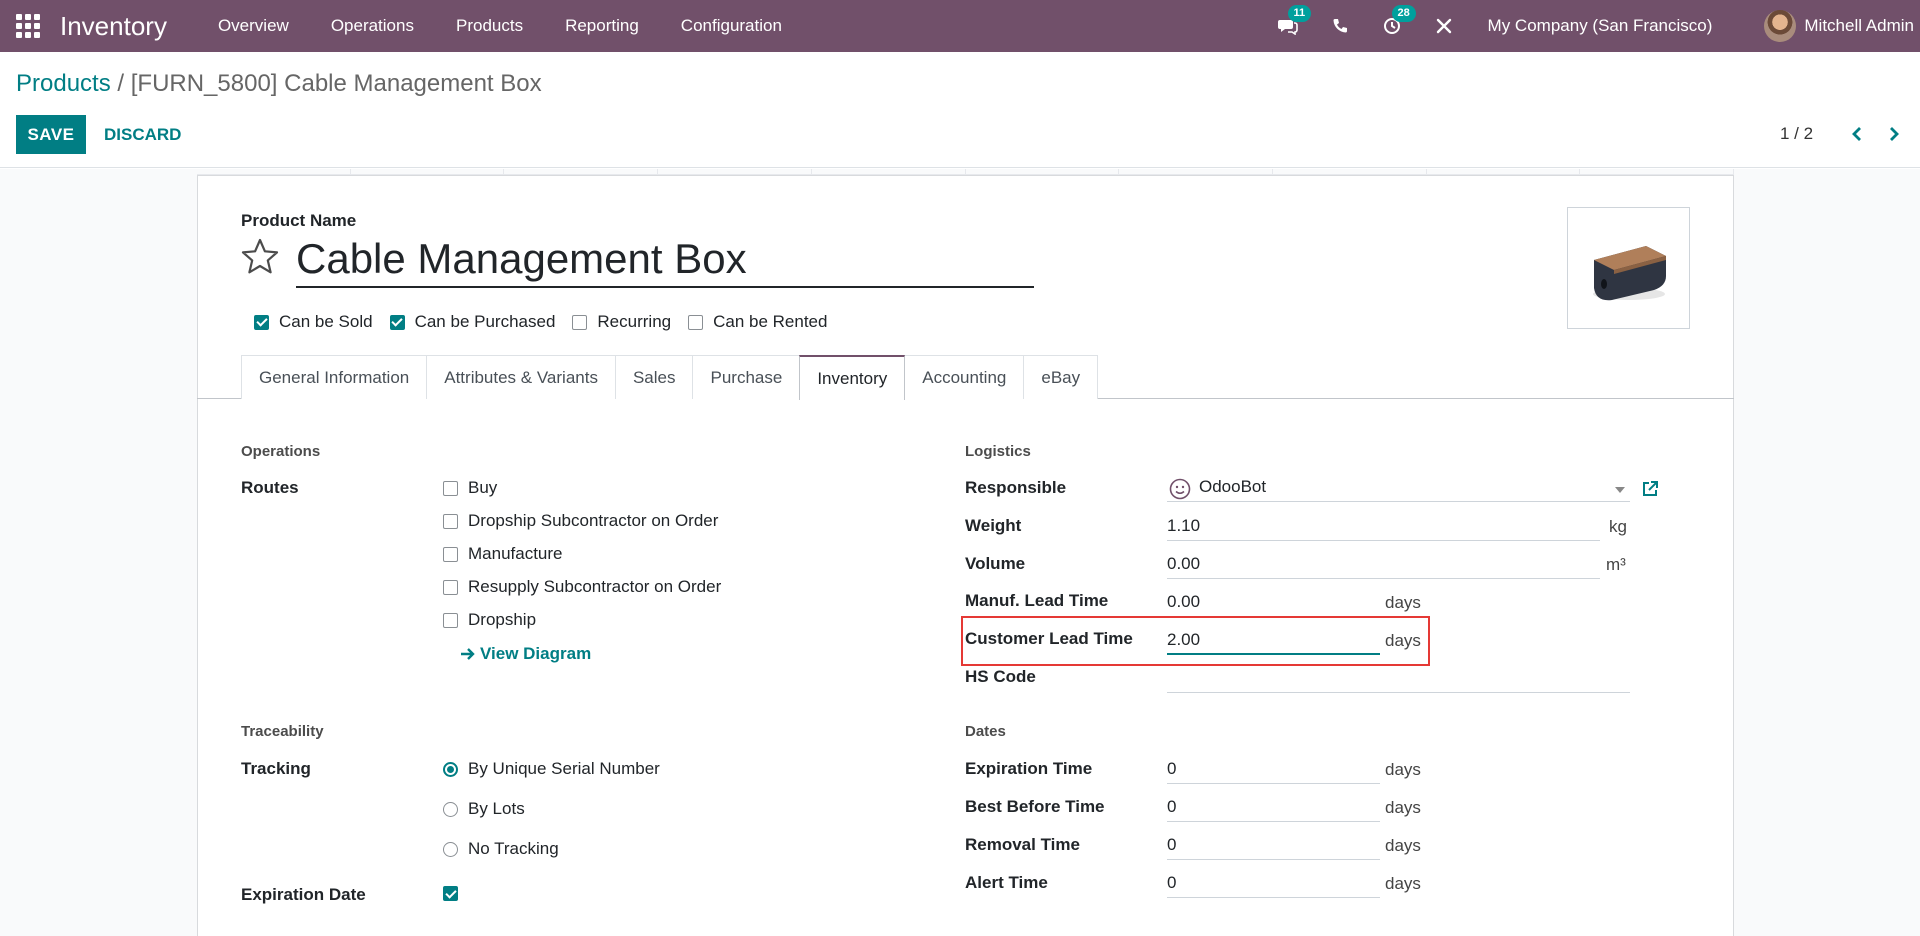 The image size is (1920, 936). What do you see at coordinates (489, 26) in the screenshot?
I see `menu-products: Products` at bounding box center [489, 26].